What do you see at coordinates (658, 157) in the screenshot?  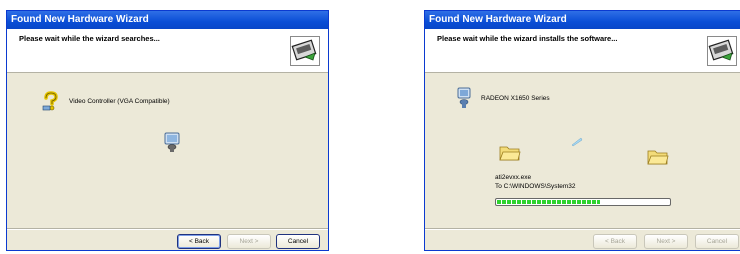 I see `destination-folder-icon` at bounding box center [658, 157].